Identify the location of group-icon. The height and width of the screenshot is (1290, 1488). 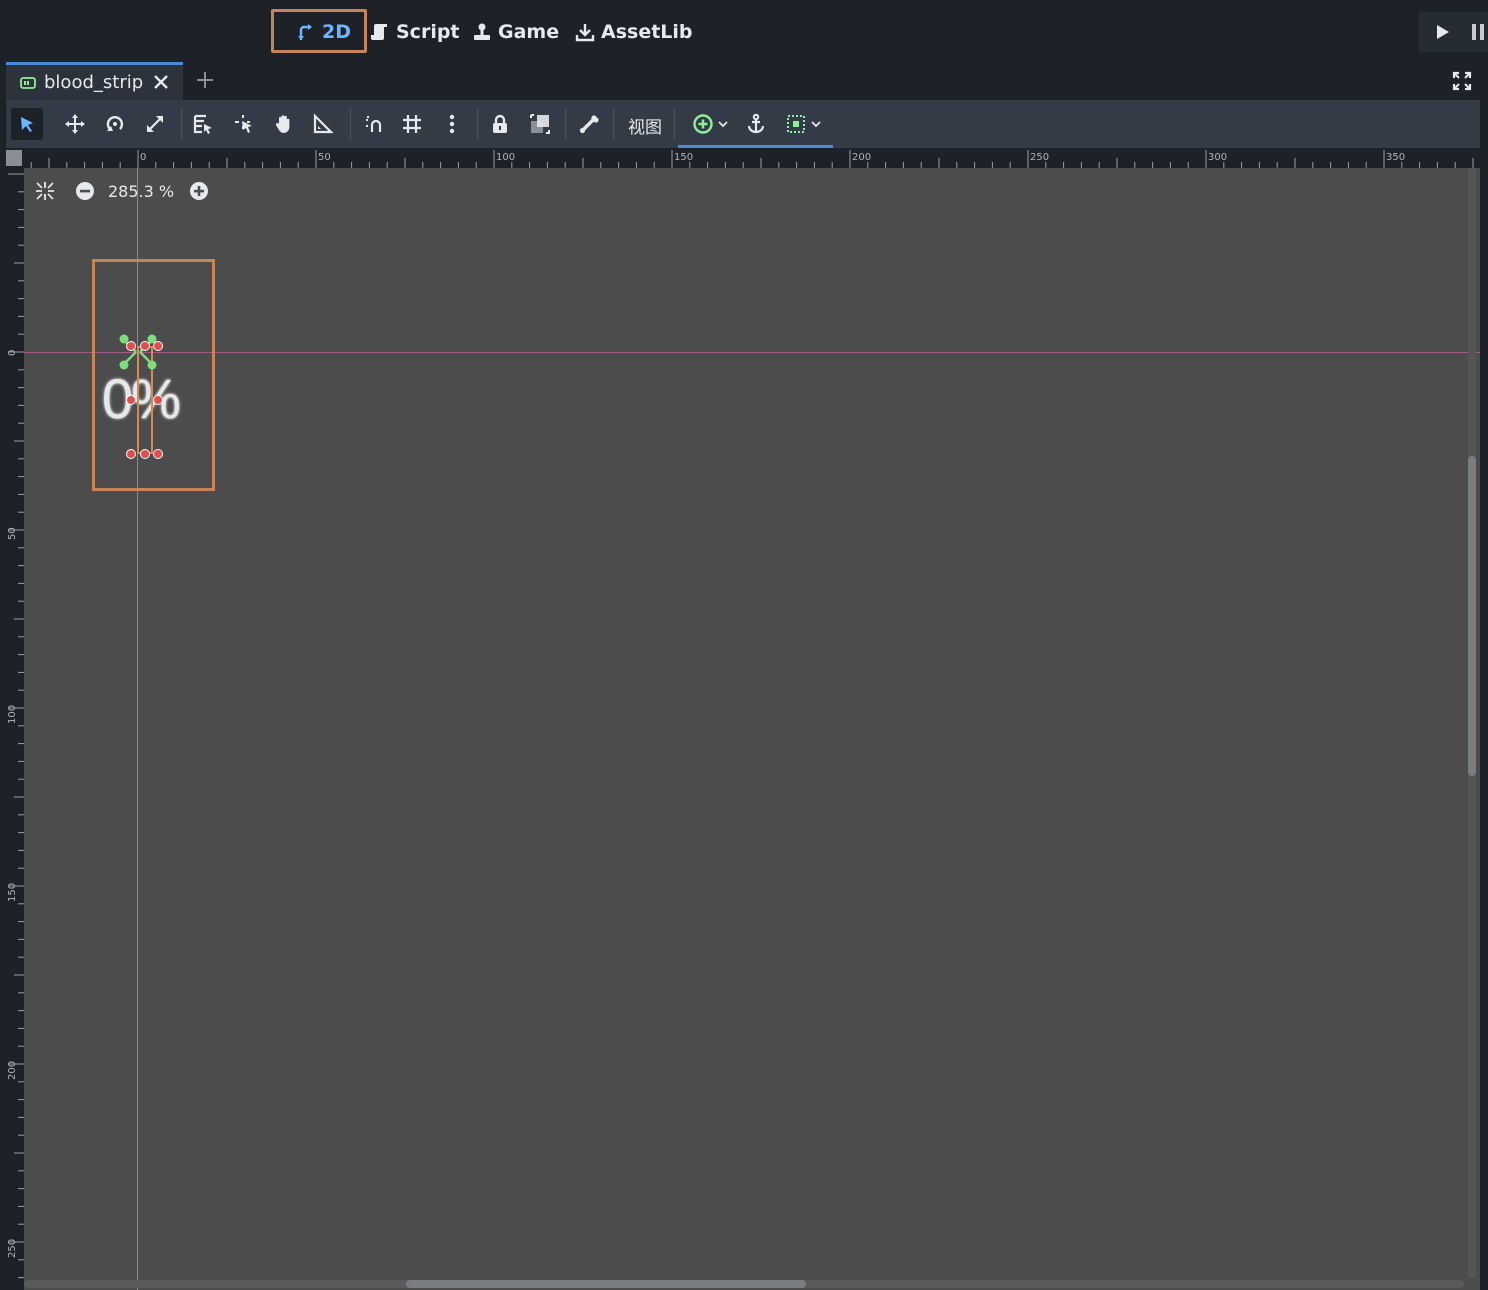
(540, 124).